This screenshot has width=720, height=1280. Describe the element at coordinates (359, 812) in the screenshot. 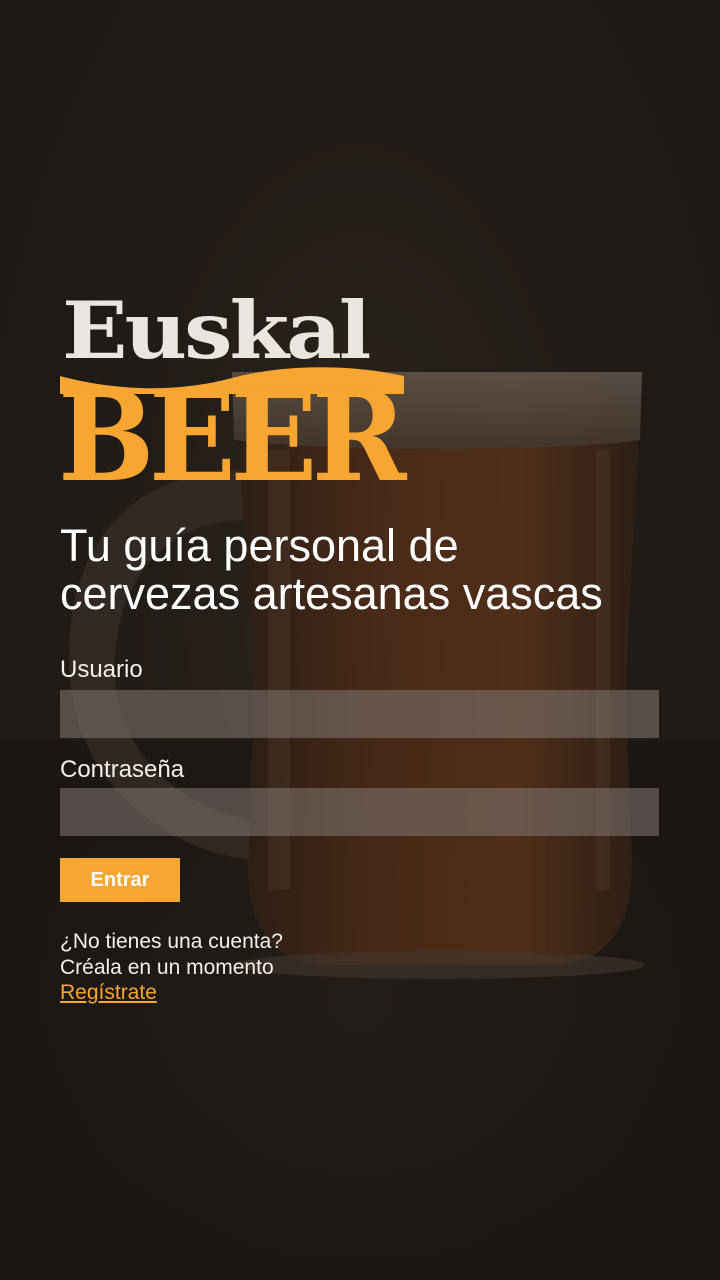

I see `password-input` at that location.